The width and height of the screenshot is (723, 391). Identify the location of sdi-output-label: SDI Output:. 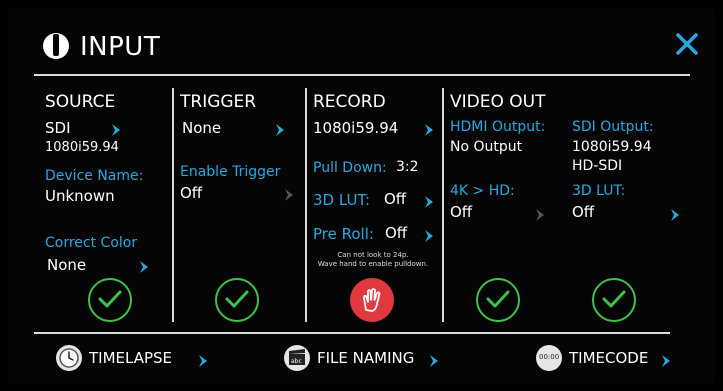
(613, 127).